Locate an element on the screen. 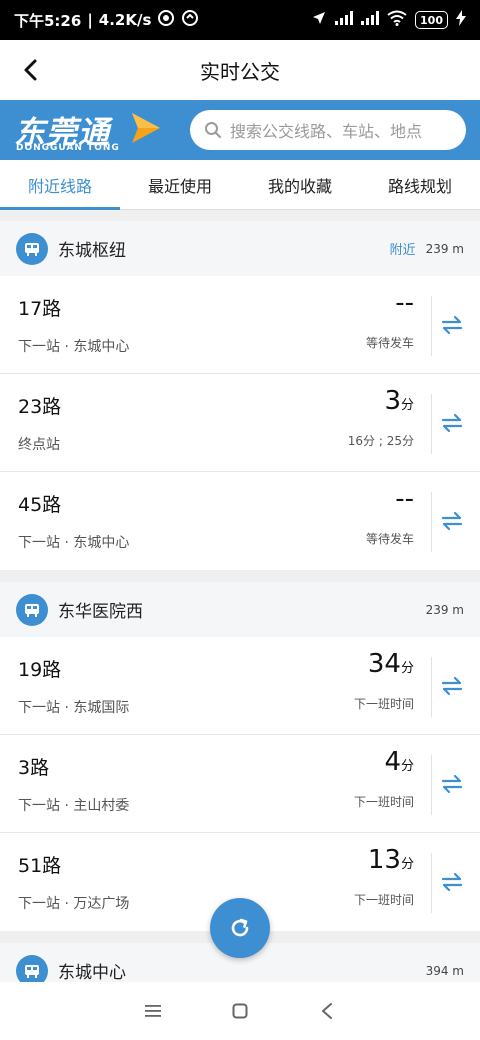 The image size is (480, 1040). refresh-button is located at coordinates (240, 928).